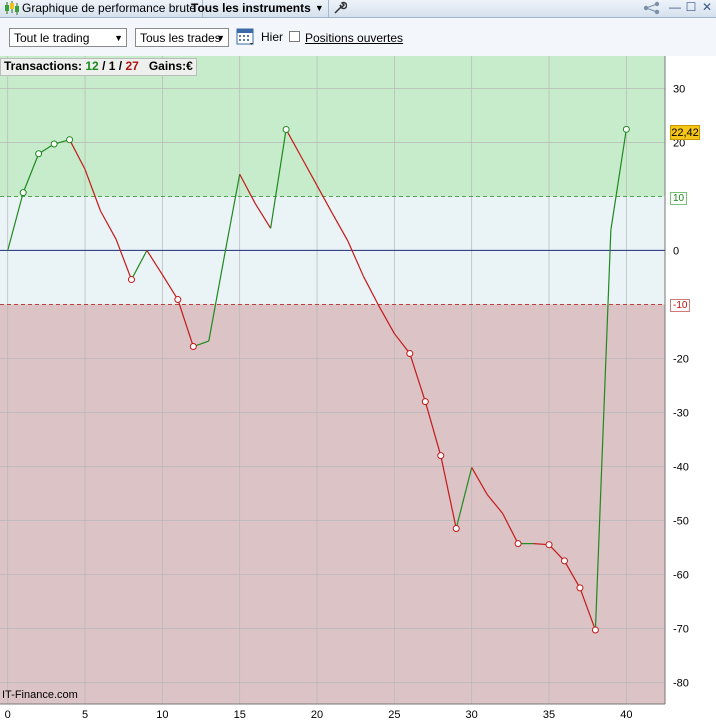  Describe the element at coordinates (12, 8) in the screenshot. I see `candlestick-icon` at that location.